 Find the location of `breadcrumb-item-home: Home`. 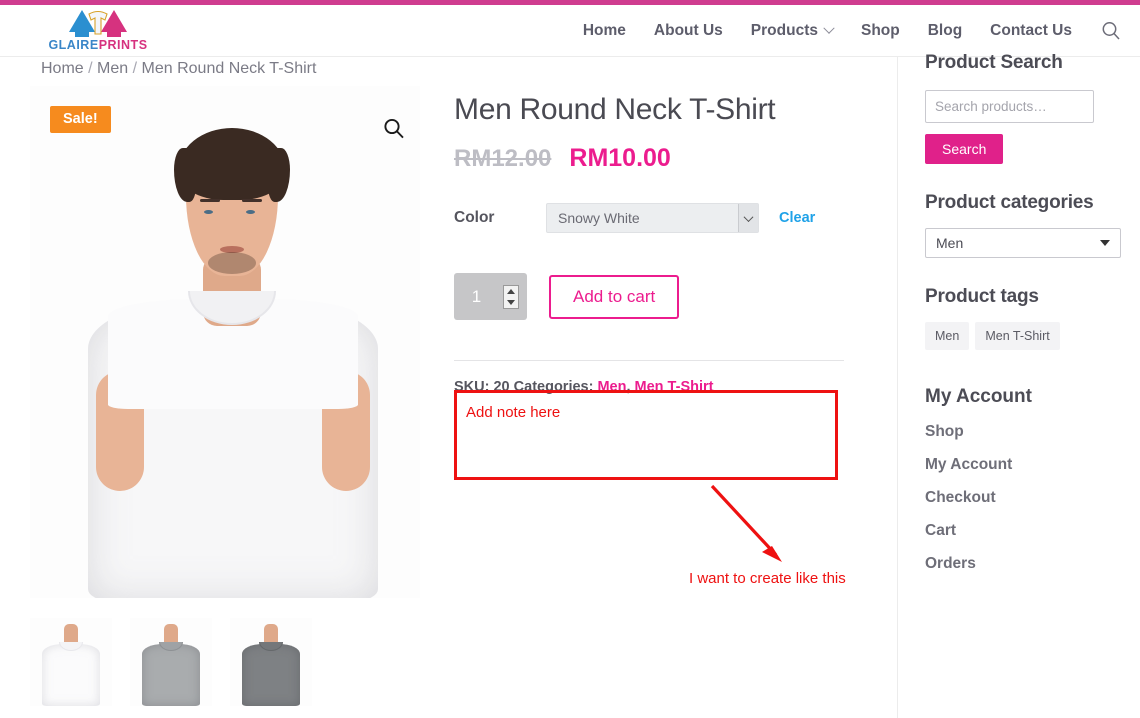

breadcrumb-item-home: Home is located at coordinates (62, 68).